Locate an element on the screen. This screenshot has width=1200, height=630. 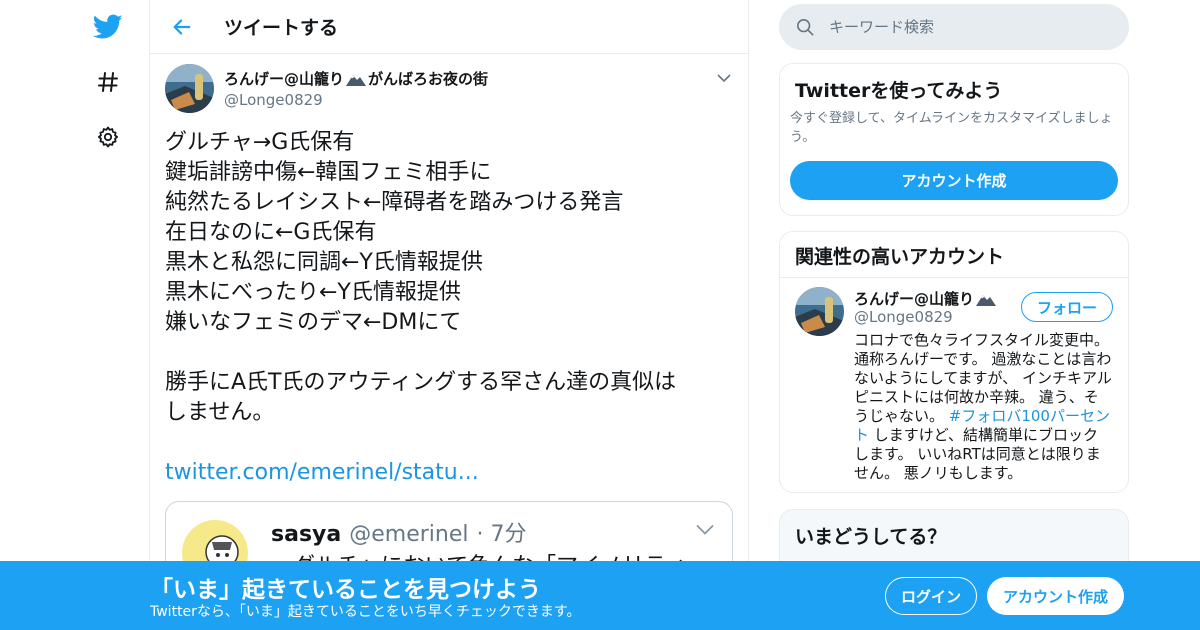
twitter-bird-icon is located at coordinates (108, 27).